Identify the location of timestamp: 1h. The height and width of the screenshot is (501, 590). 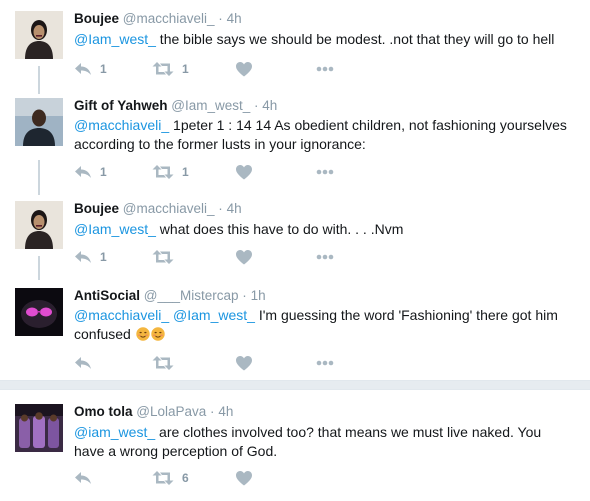
(258, 295).